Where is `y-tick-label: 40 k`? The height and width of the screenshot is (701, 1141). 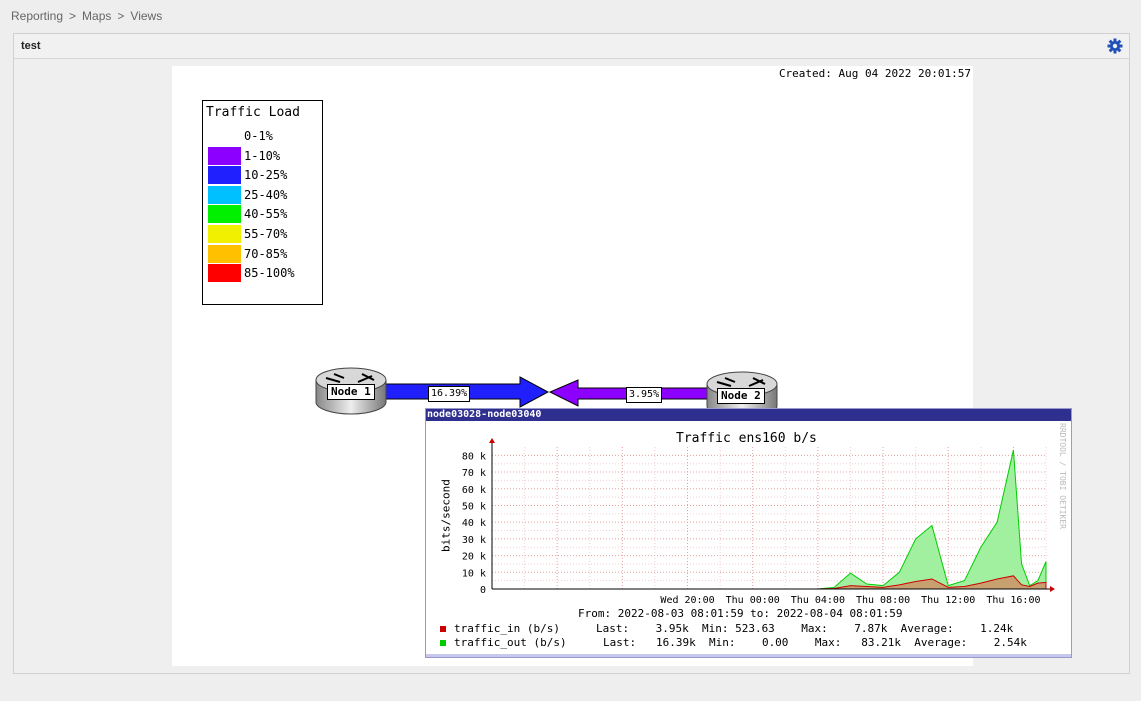 y-tick-label: 40 k is located at coordinates (474, 523).